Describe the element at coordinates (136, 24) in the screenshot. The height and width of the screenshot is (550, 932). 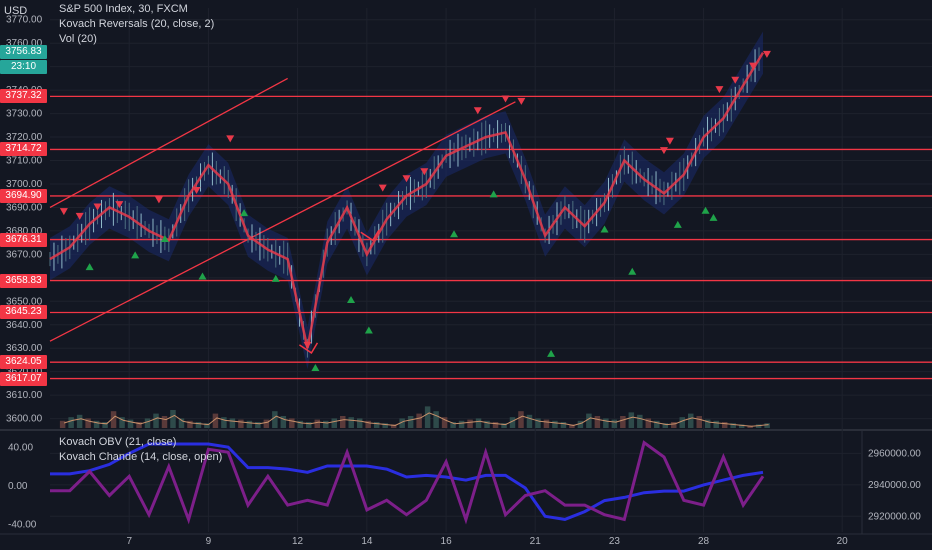
I see `legend-indicator-reversals: Kovach Reversals (20, close, 2)` at that location.